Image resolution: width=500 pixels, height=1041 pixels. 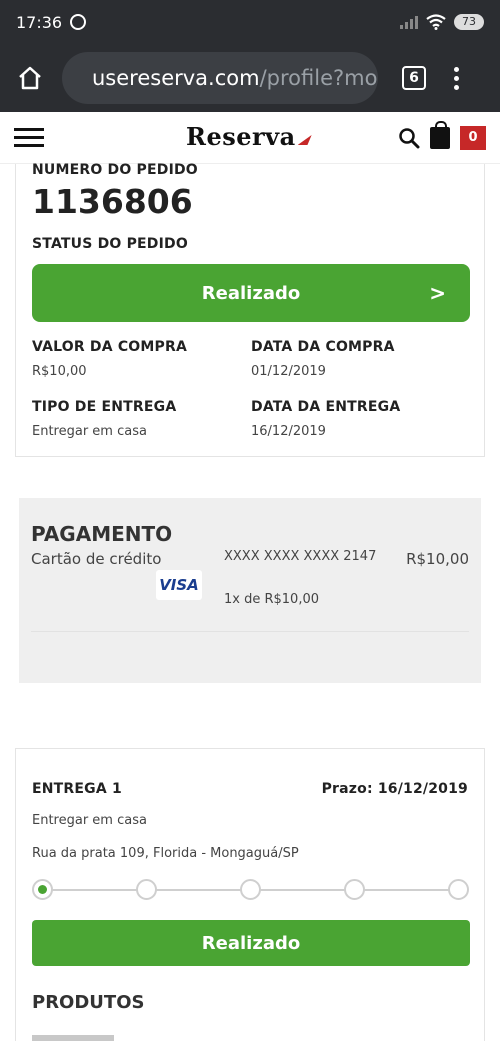 What do you see at coordinates (102, 534) in the screenshot?
I see `payment-title: PAGAMENTO` at bounding box center [102, 534].